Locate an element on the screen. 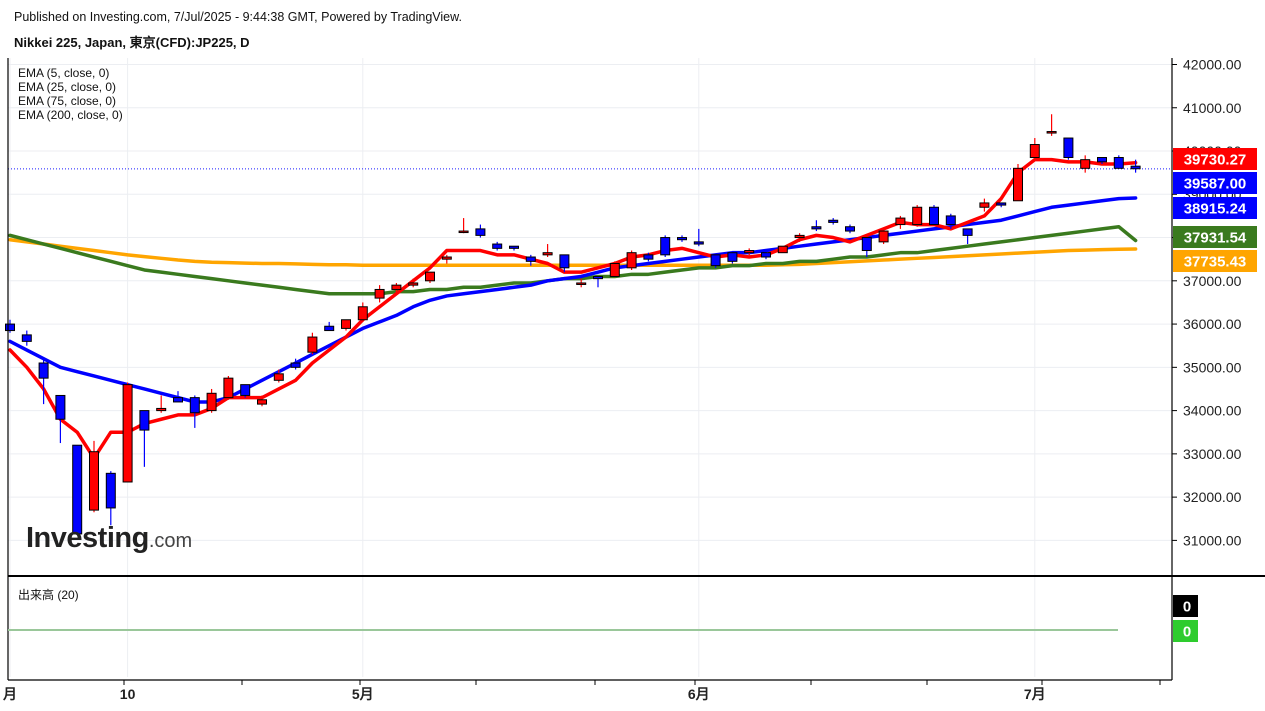  y-tick-label: 35000.00 is located at coordinates (1212, 367).